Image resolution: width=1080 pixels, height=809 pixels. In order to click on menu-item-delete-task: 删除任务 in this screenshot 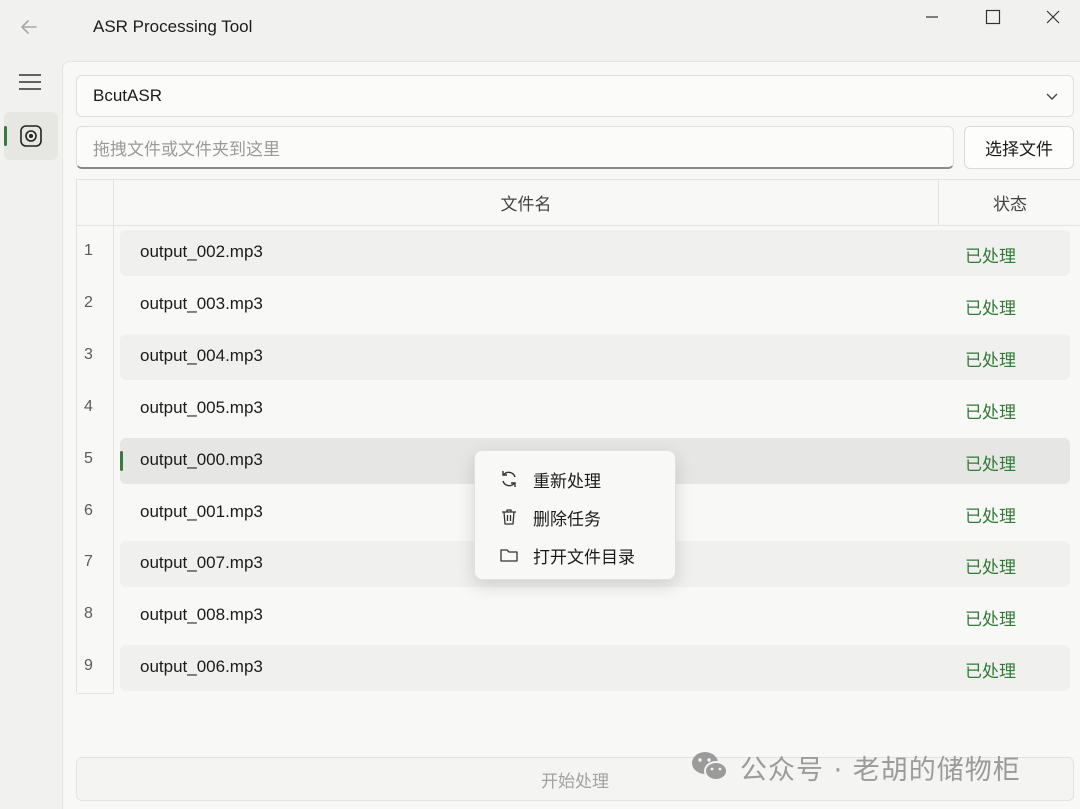, I will do `click(576, 517)`.